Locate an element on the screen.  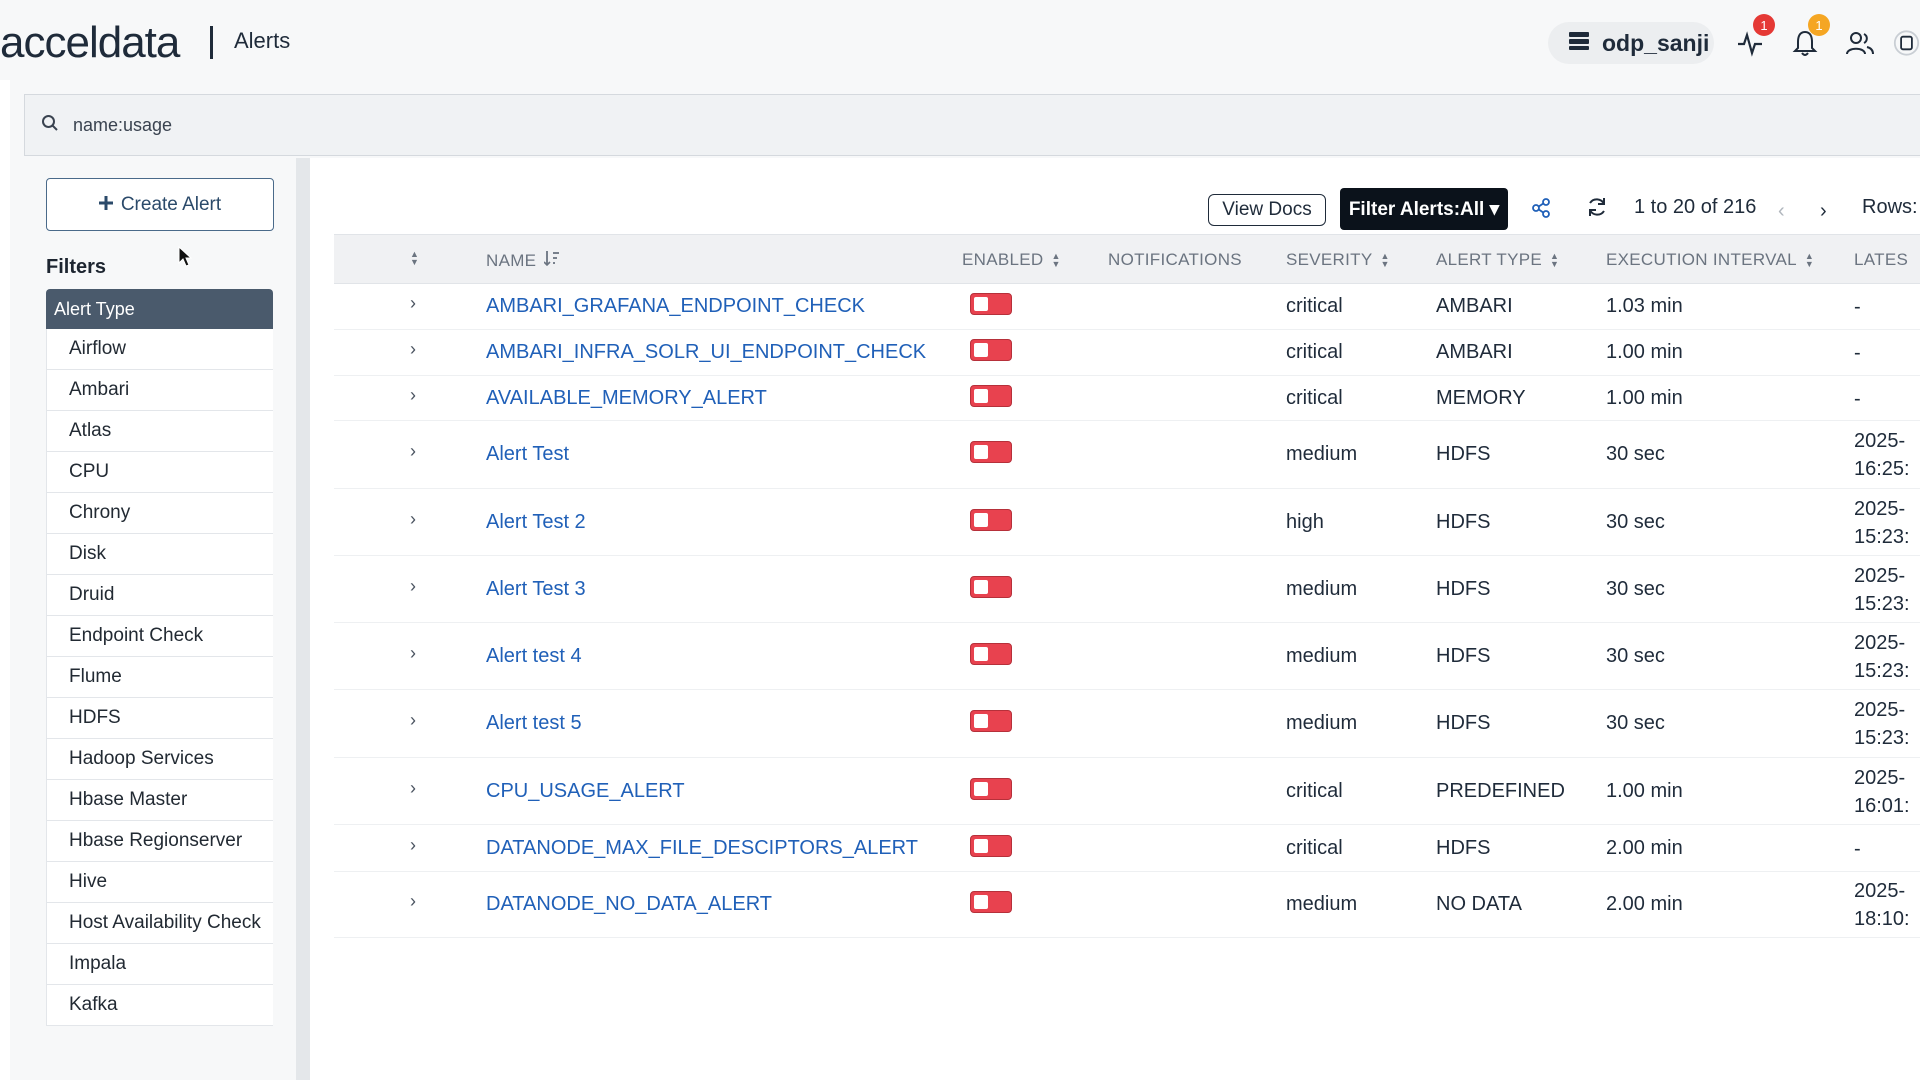
alert-name-link: Alert Test 3 is located at coordinates (536, 589).